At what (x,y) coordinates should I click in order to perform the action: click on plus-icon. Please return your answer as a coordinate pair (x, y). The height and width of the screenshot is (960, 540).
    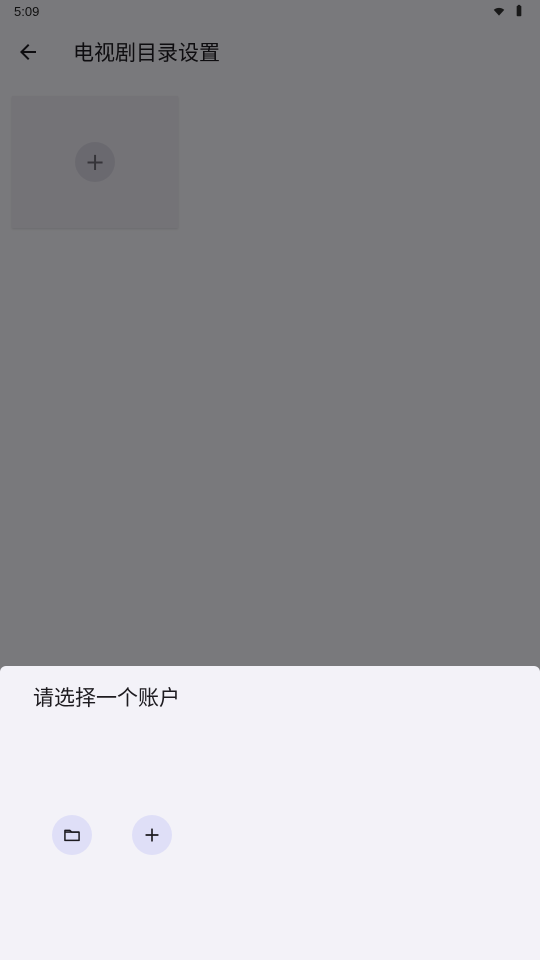
    Looking at the image, I should click on (152, 835).